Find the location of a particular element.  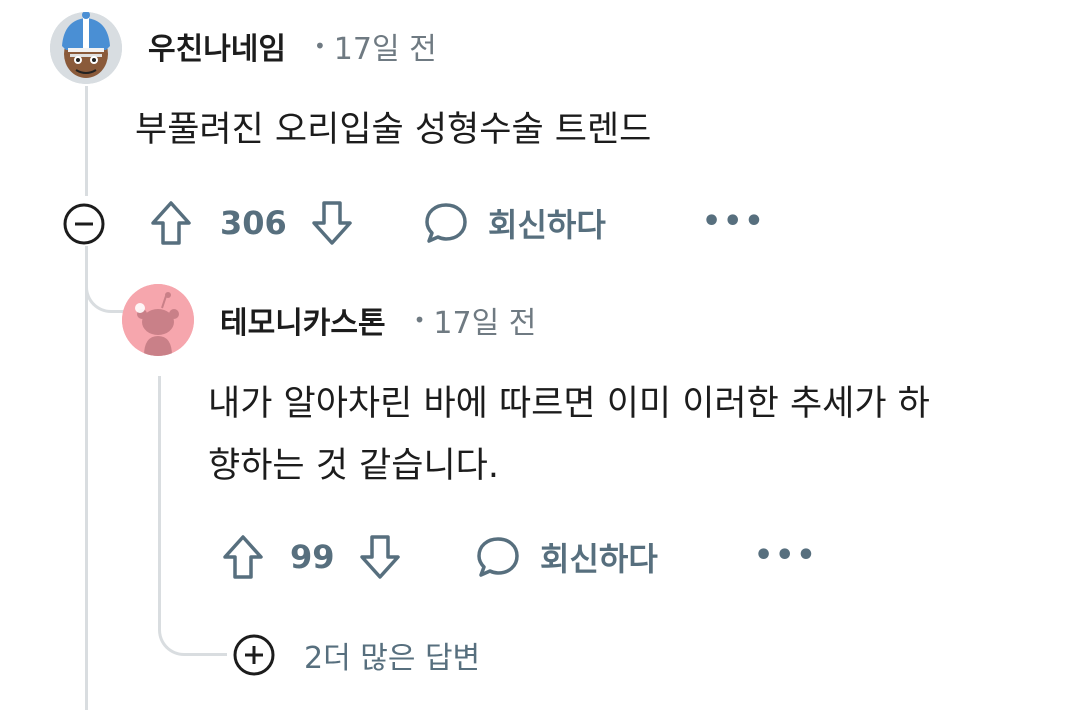

plus-circle-icon is located at coordinates (254, 655).